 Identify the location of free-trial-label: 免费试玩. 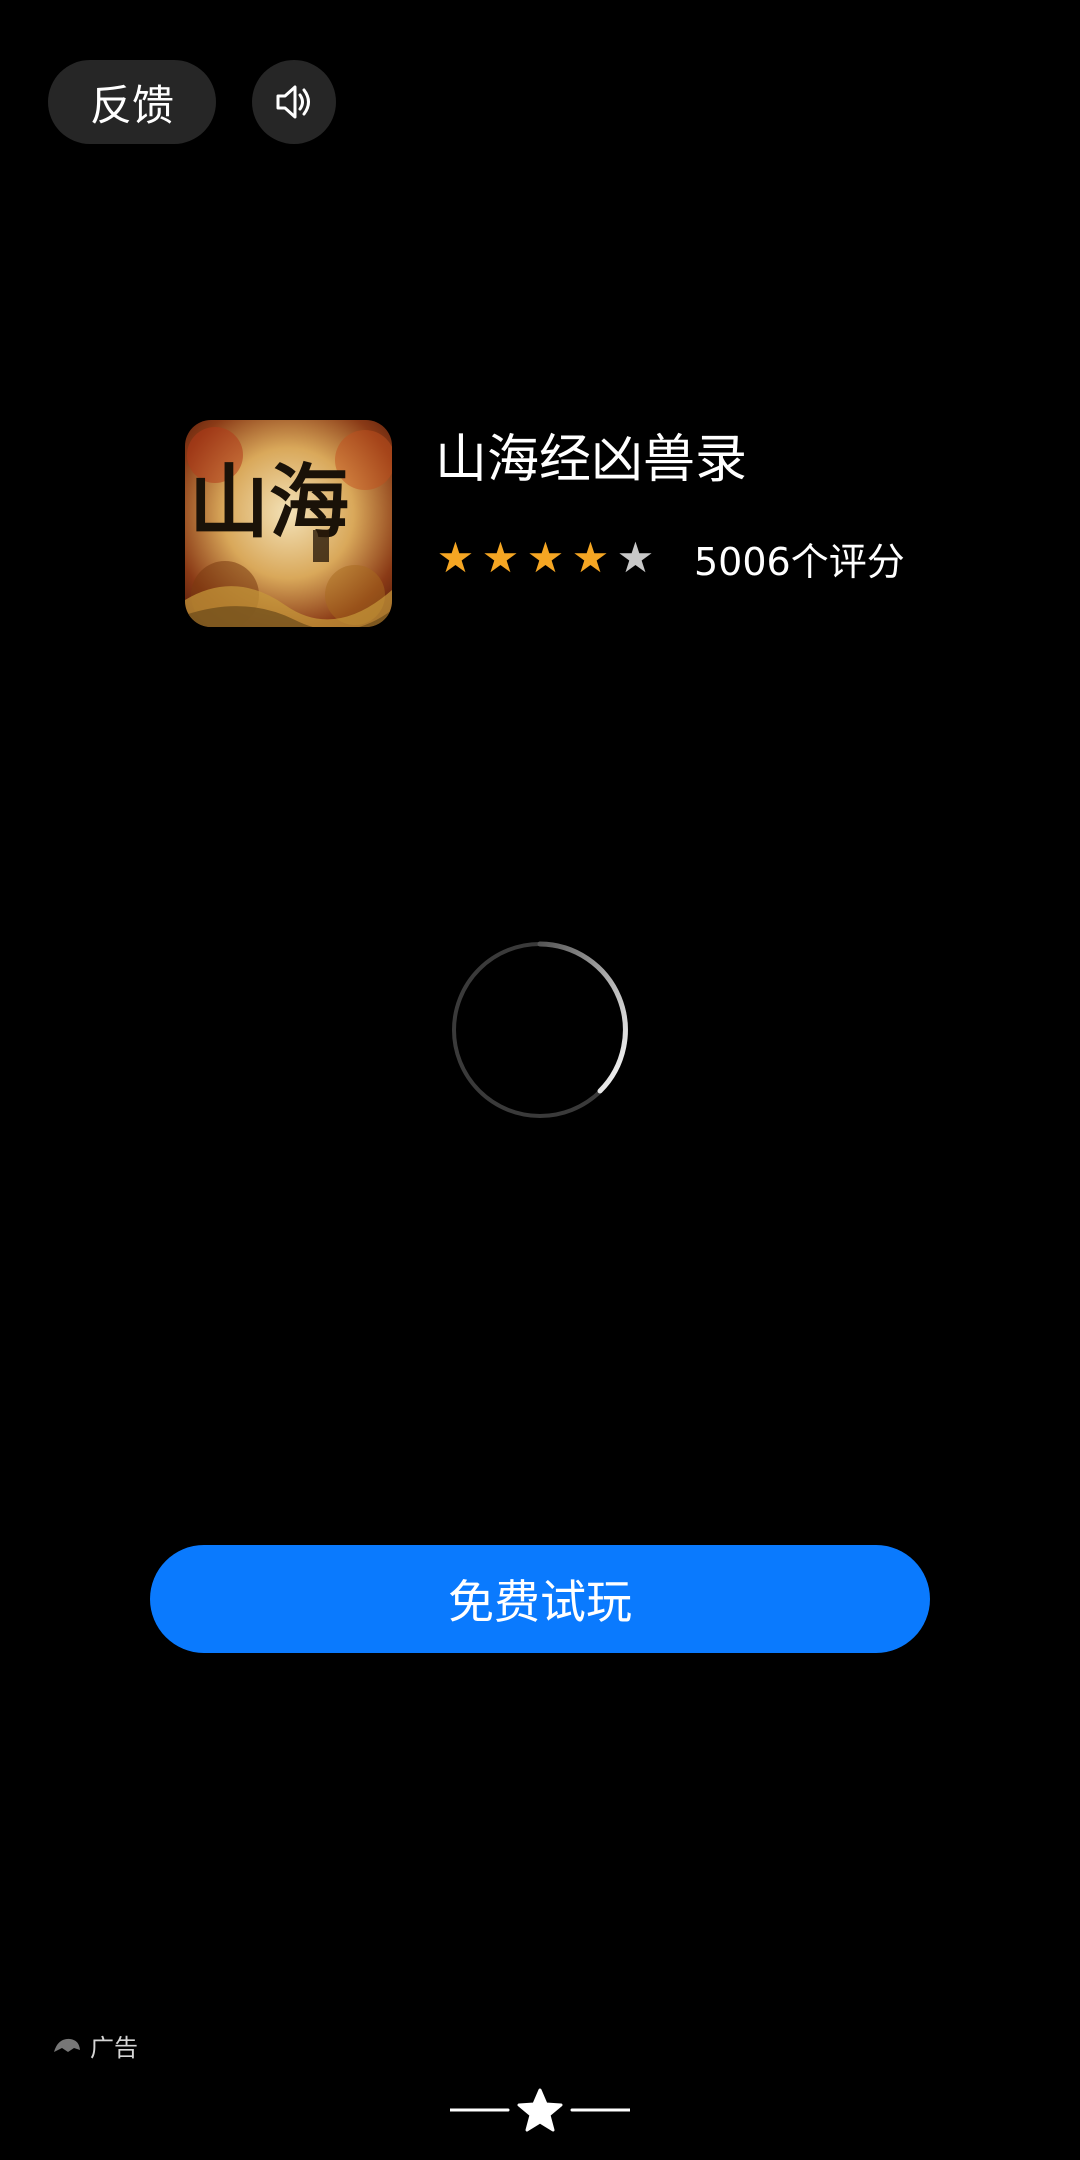
(540, 1602).